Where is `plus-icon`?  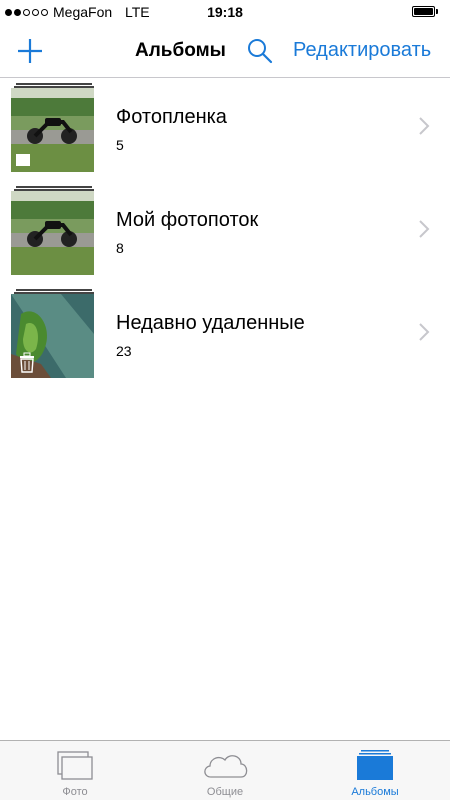
plus-icon is located at coordinates (30, 51).